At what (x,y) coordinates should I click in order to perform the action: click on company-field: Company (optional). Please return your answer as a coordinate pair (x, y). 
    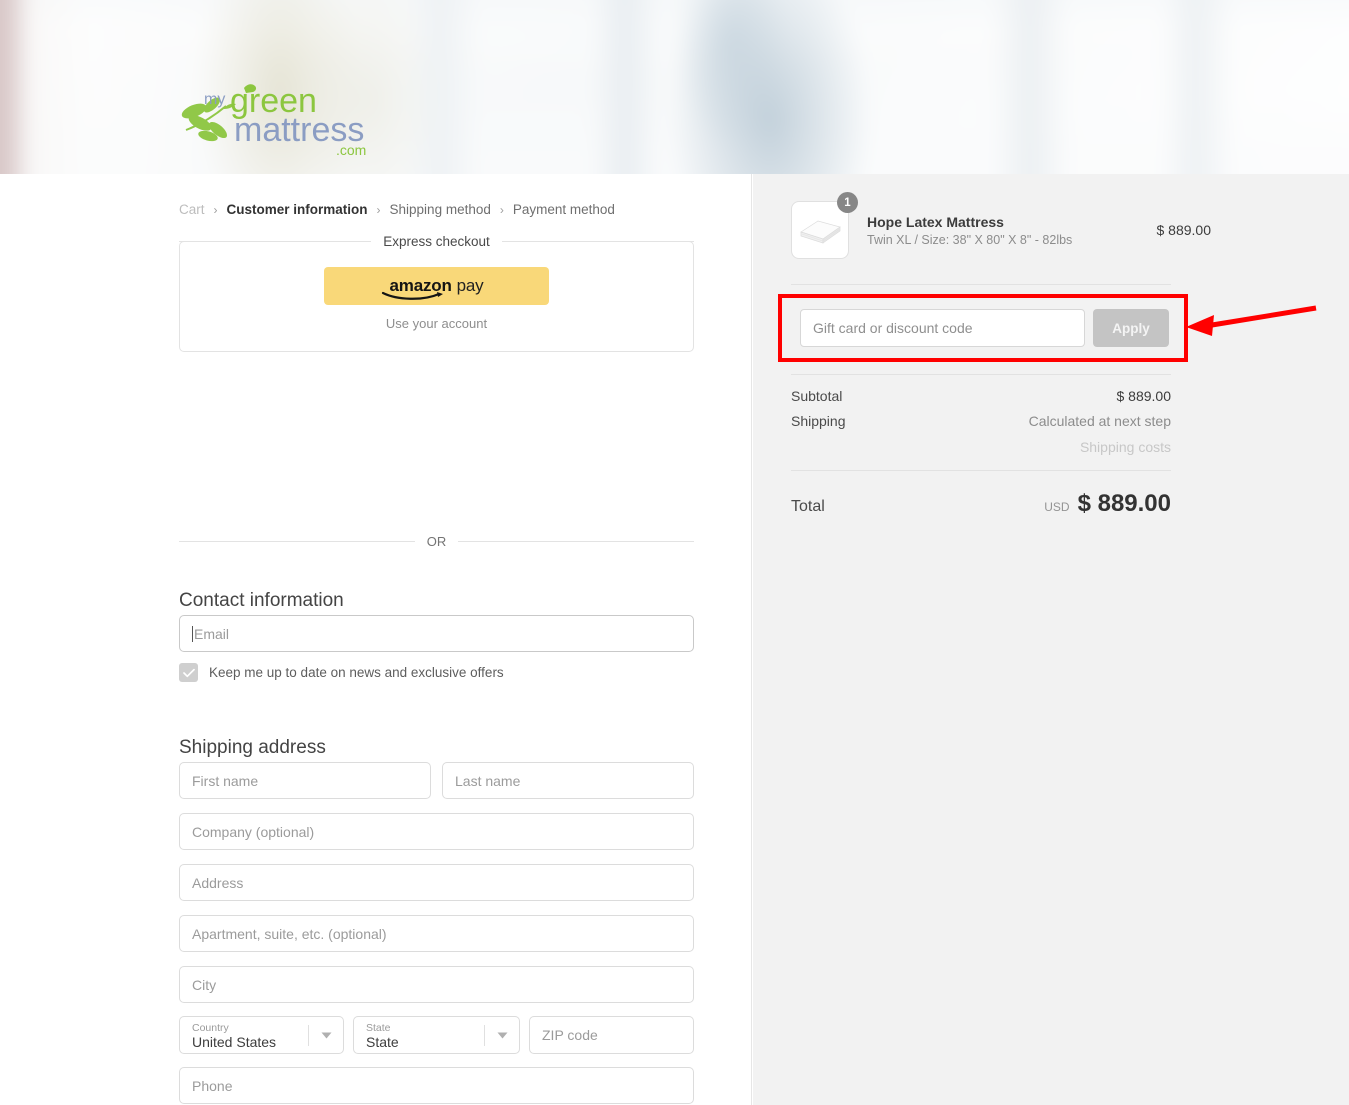
    Looking at the image, I should click on (436, 831).